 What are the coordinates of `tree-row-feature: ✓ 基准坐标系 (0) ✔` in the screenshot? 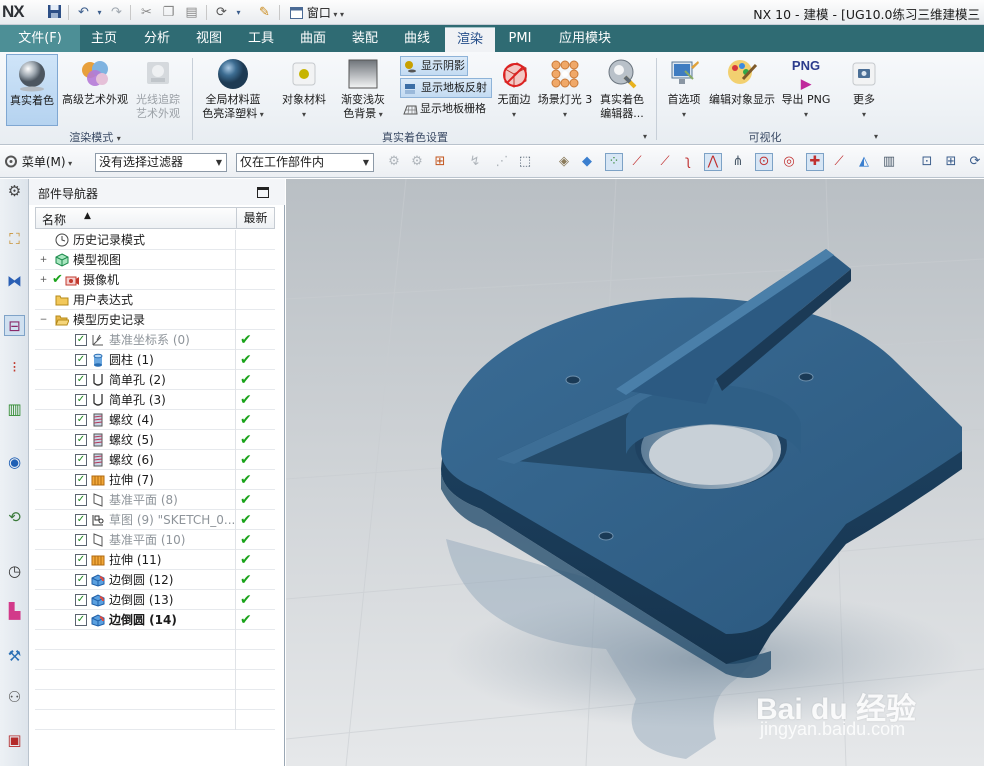 It's located at (155, 340).